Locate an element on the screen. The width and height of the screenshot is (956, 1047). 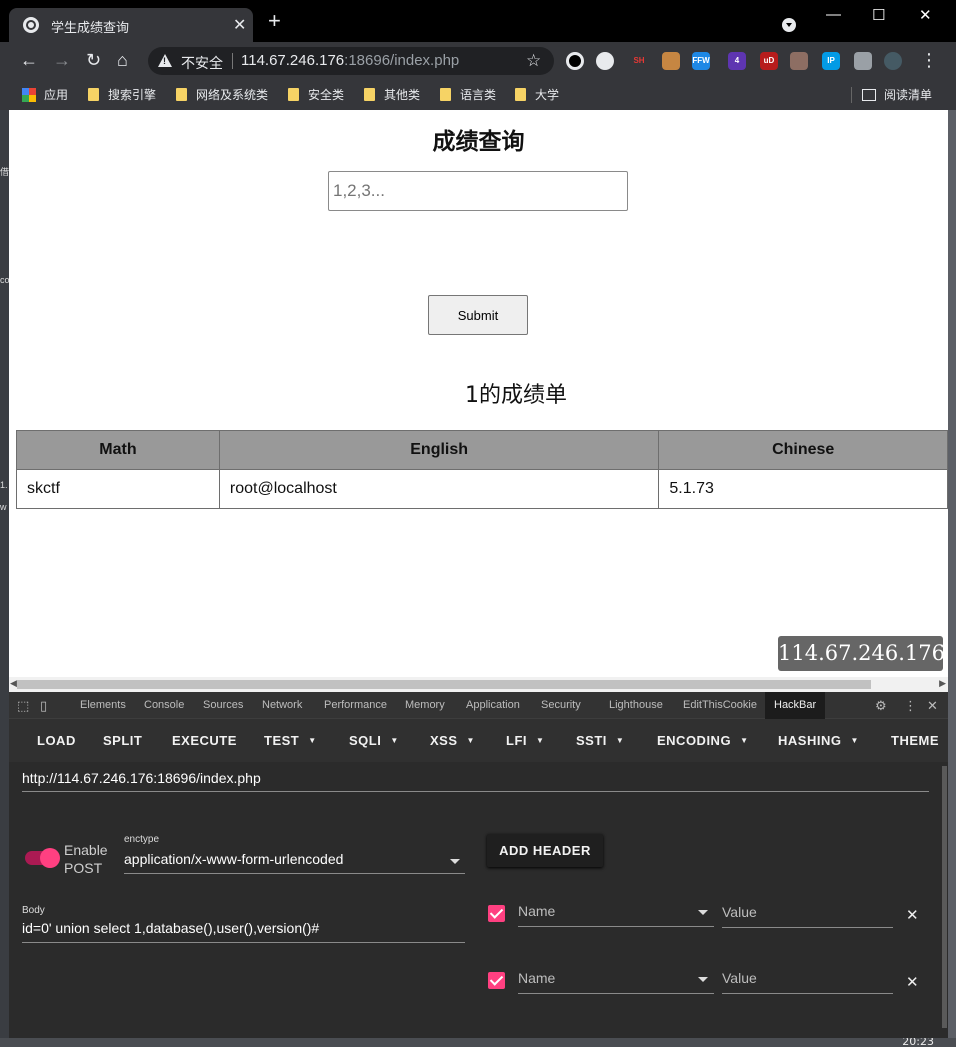
bookmark-folder: 语言类 is located at coordinates (468, 94).